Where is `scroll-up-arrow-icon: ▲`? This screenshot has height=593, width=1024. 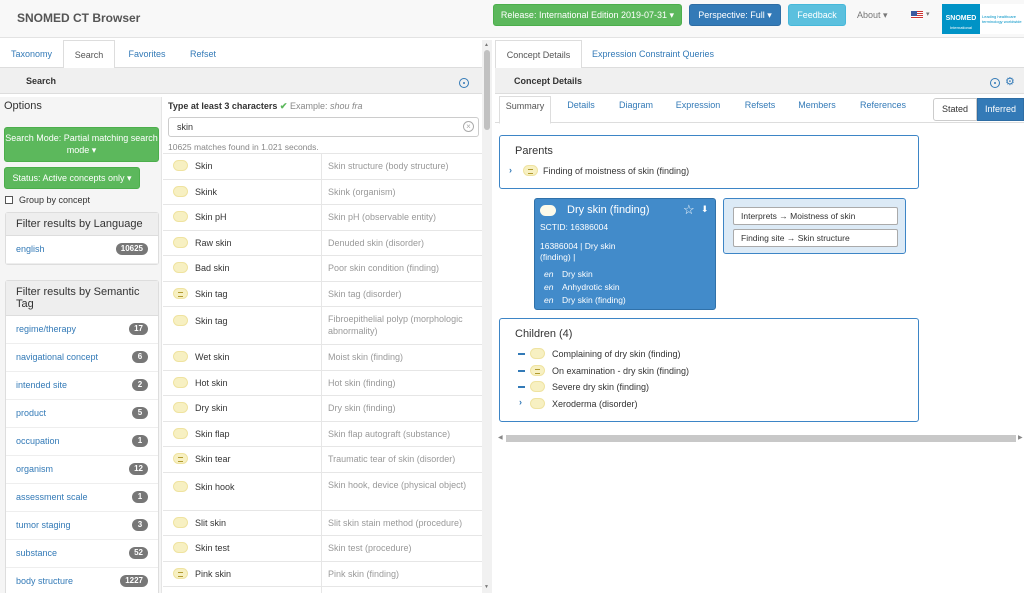
scroll-up-arrow-icon: ▲ is located at coordinates (486, 45).